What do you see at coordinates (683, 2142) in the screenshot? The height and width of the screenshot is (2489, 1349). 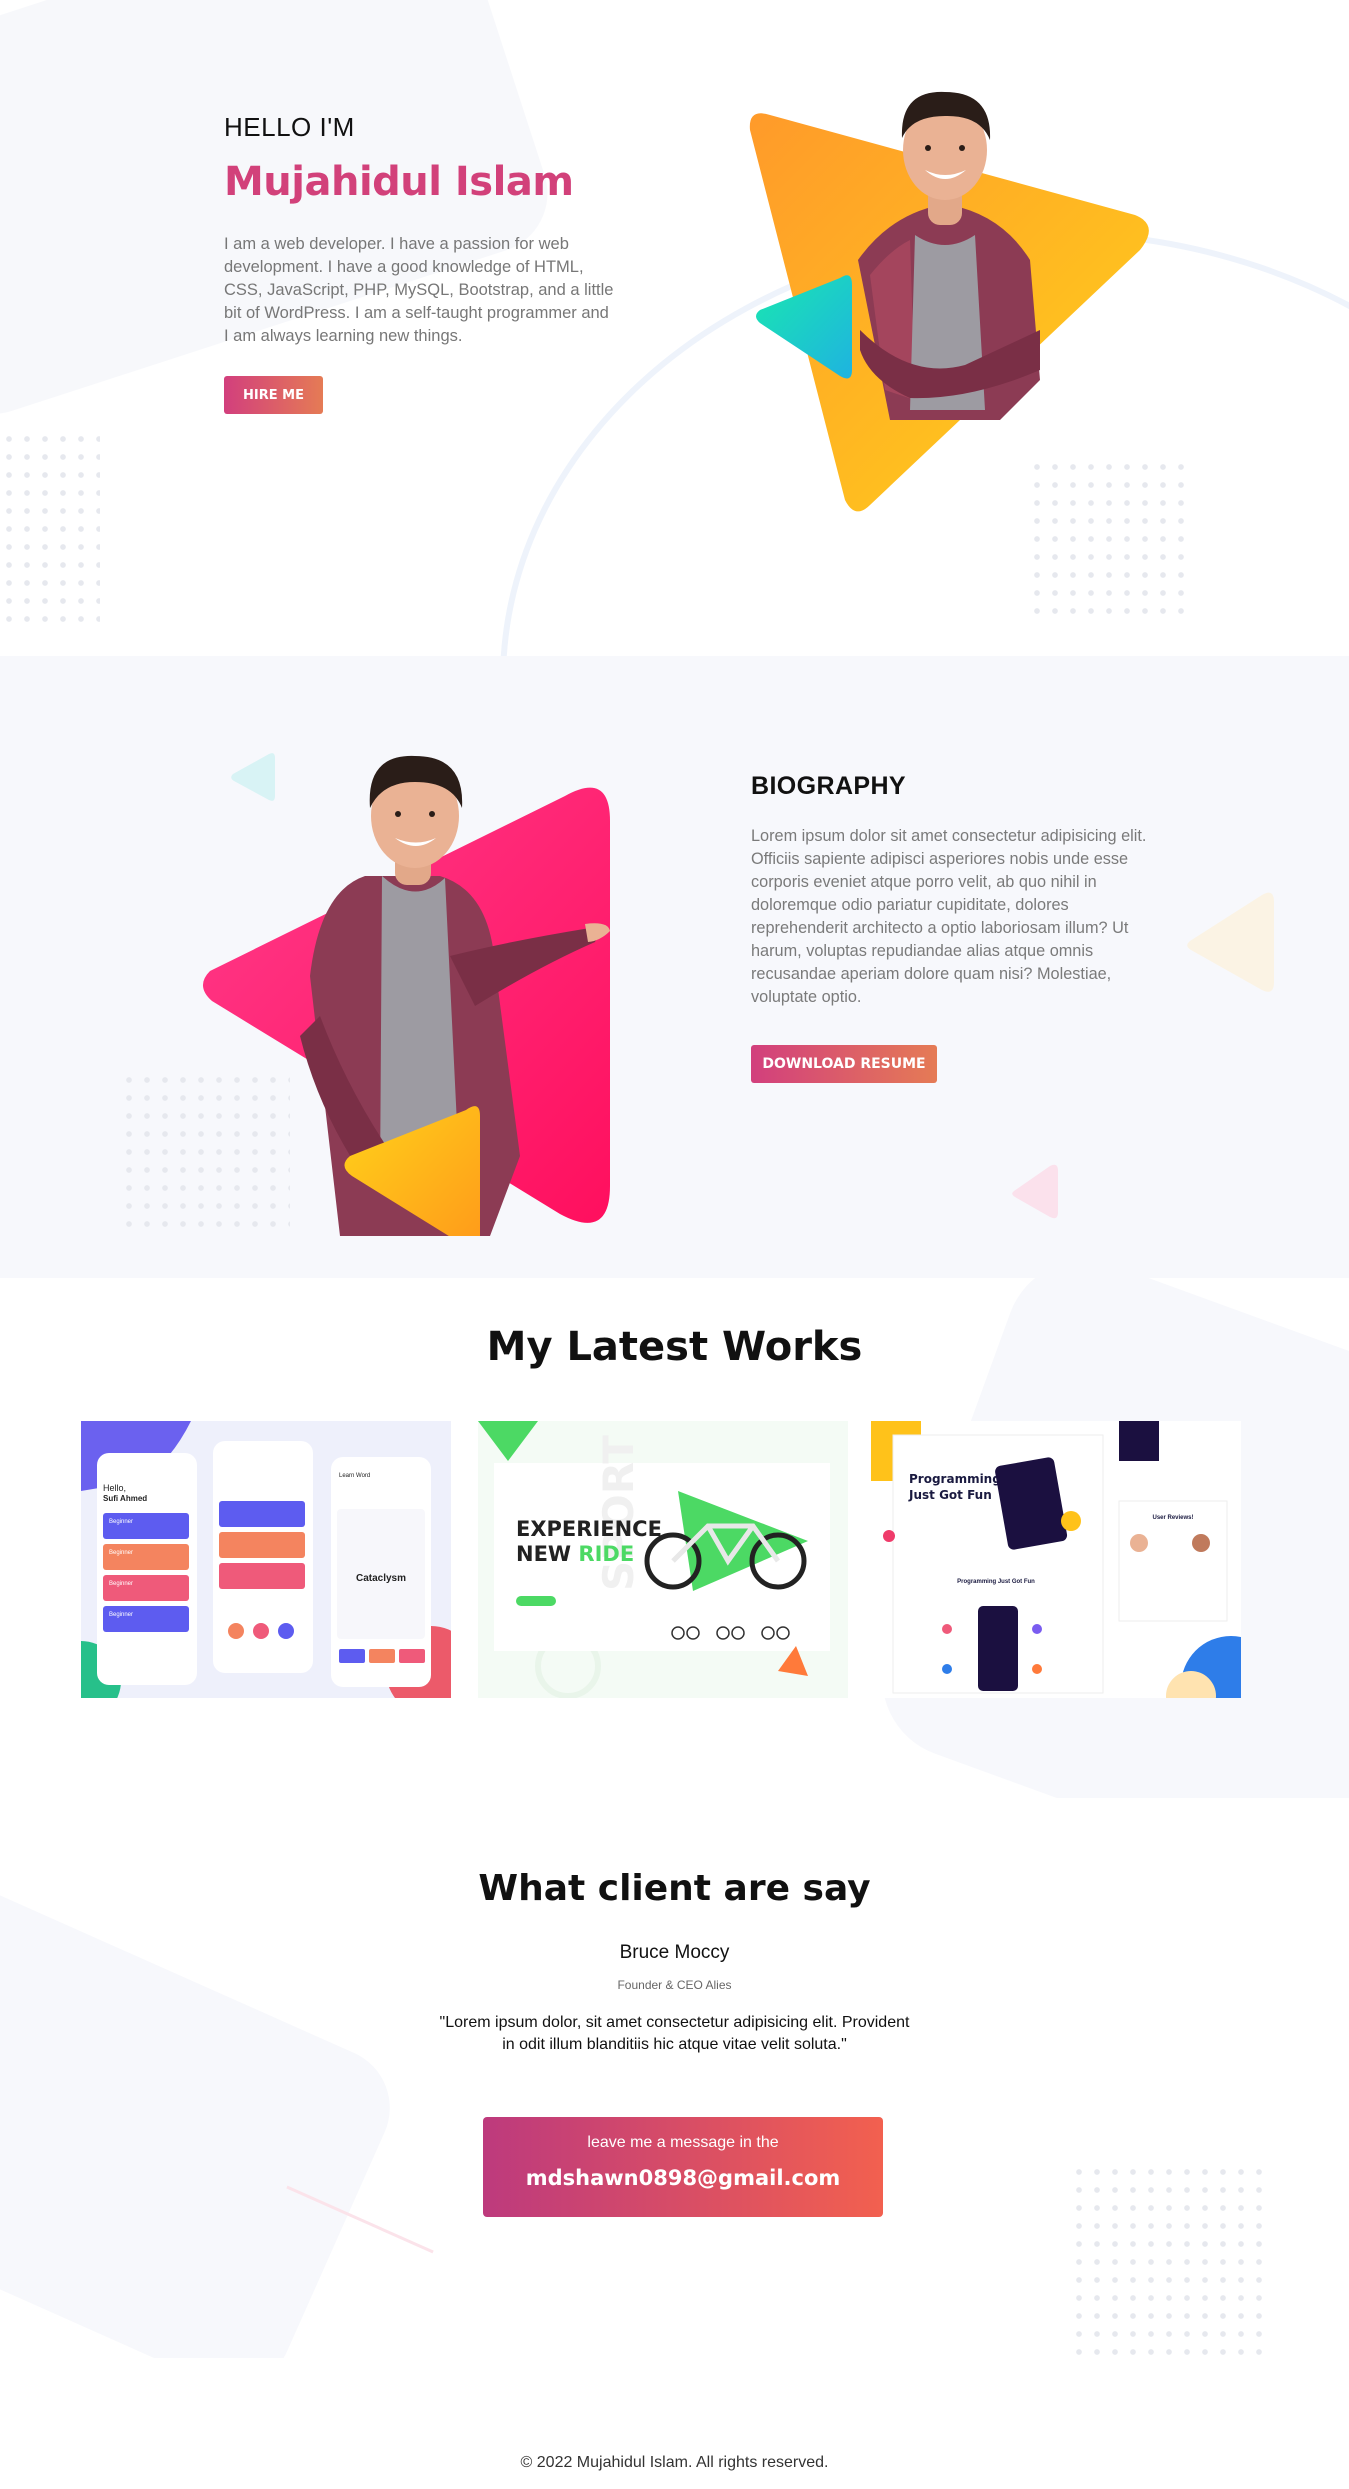 I see `contact-lead: leave me a message in the` at bounding box center [683, 2142].